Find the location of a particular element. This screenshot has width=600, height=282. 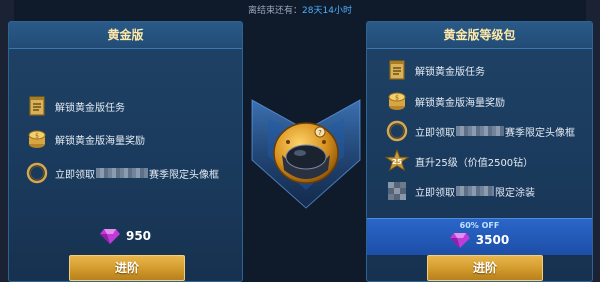

upgrade-feature-avatar-frame: 立即领取 赛季限定头像框 is located at coordinates (488, 131).